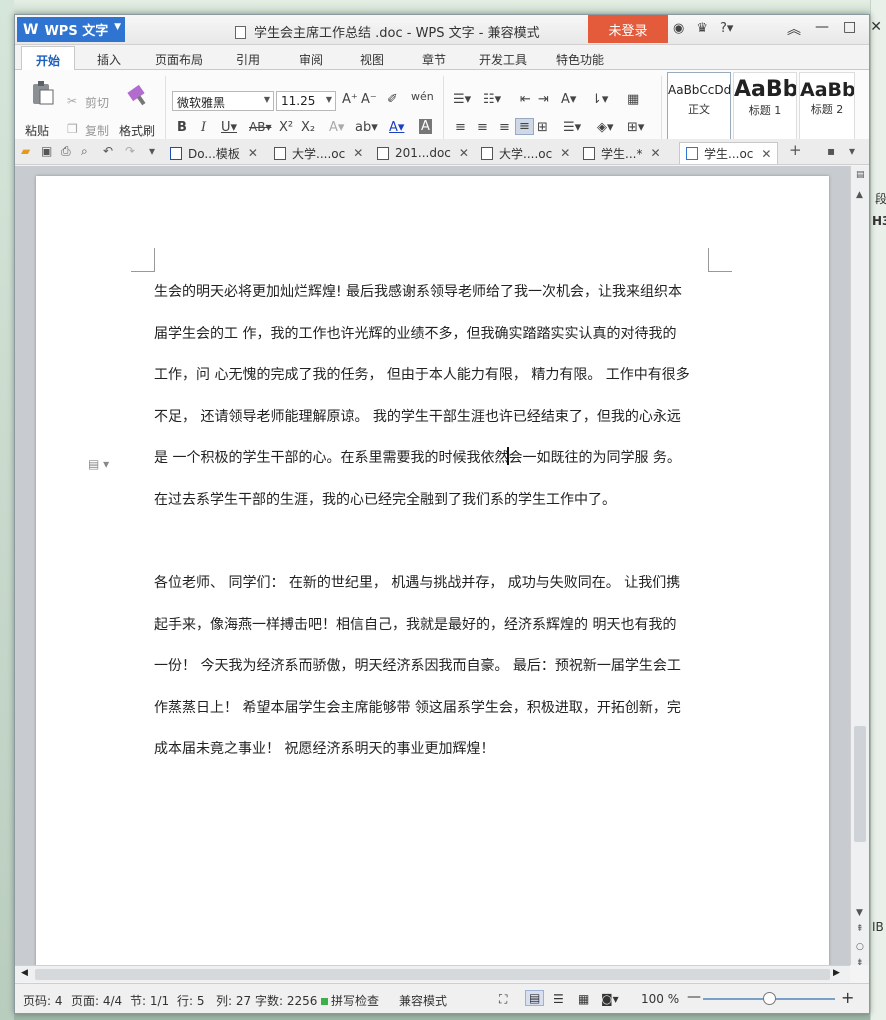  Describe the element at coordinates (203, 127) in the screenshot. I see `italic-icon: I` at that location.